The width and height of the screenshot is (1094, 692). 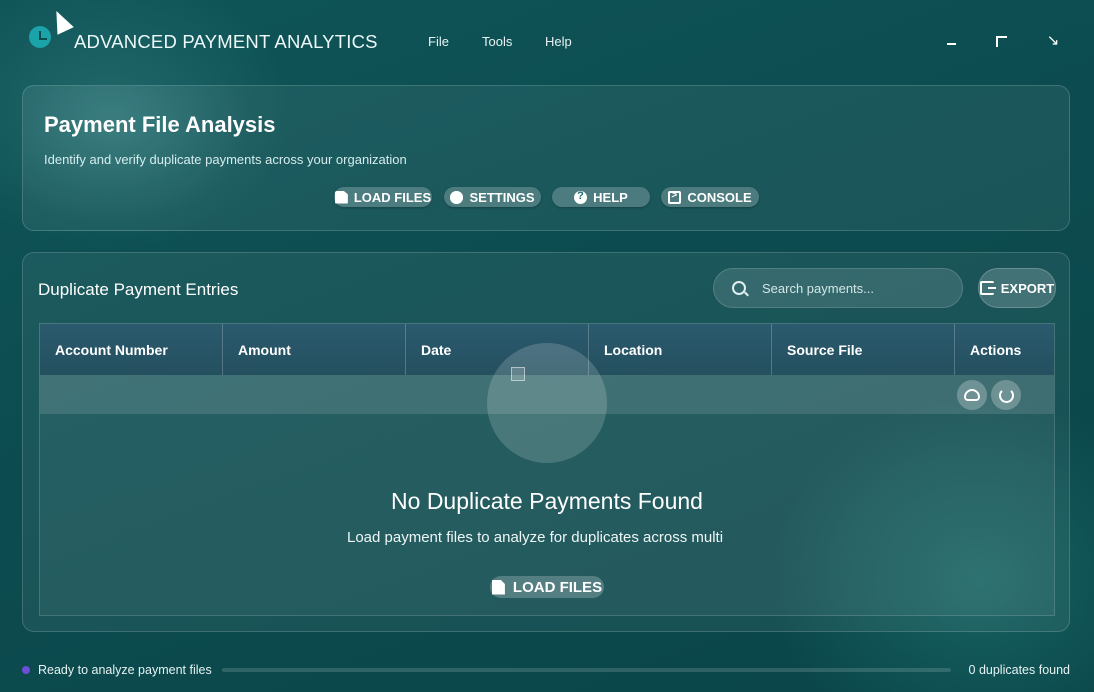 I want to click on view-icon, so click(x=972, y=395).